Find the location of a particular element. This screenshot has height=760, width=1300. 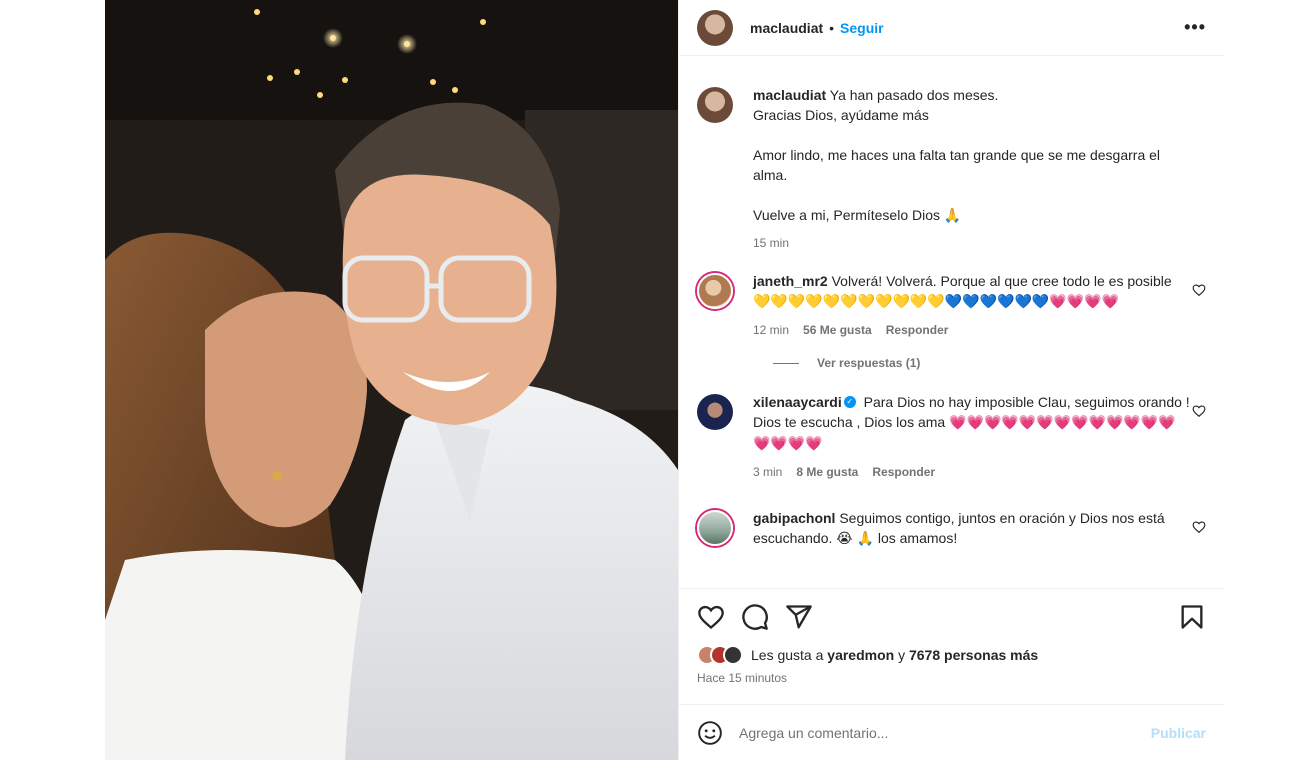

caption-username: maclaudiat is located at coordinates (789, 95).